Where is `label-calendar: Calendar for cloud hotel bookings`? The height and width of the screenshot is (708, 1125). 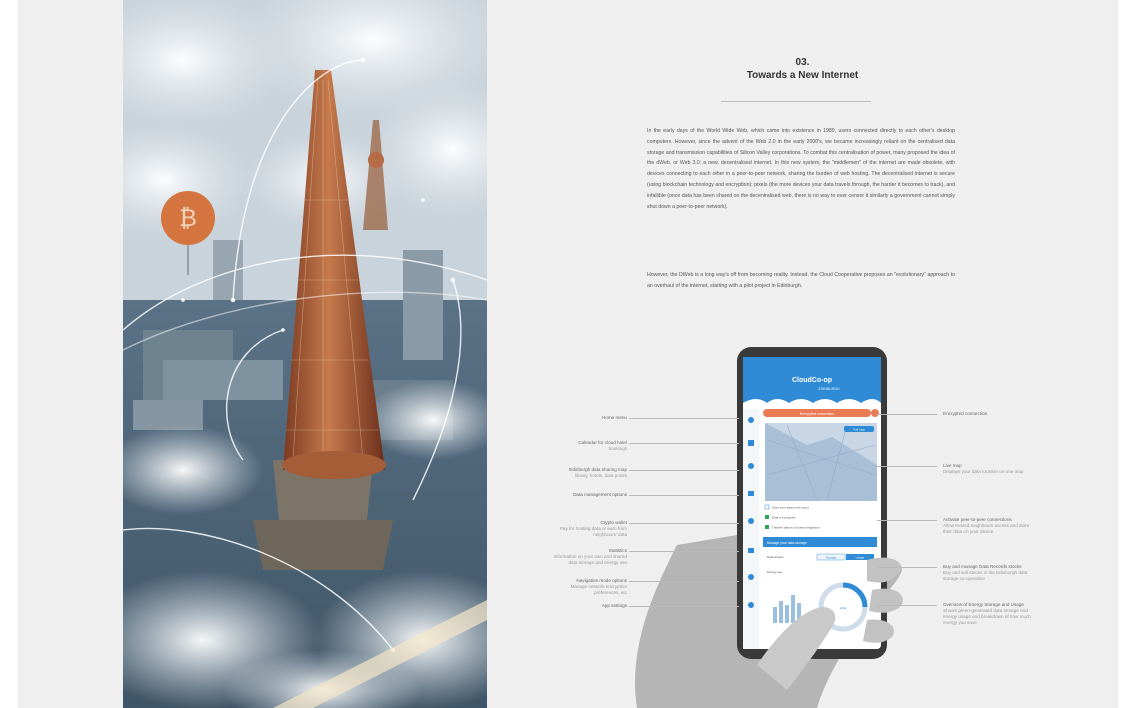 label-calendar: Calendar for cloud hotel bookings is located at coordinates (602, 445).